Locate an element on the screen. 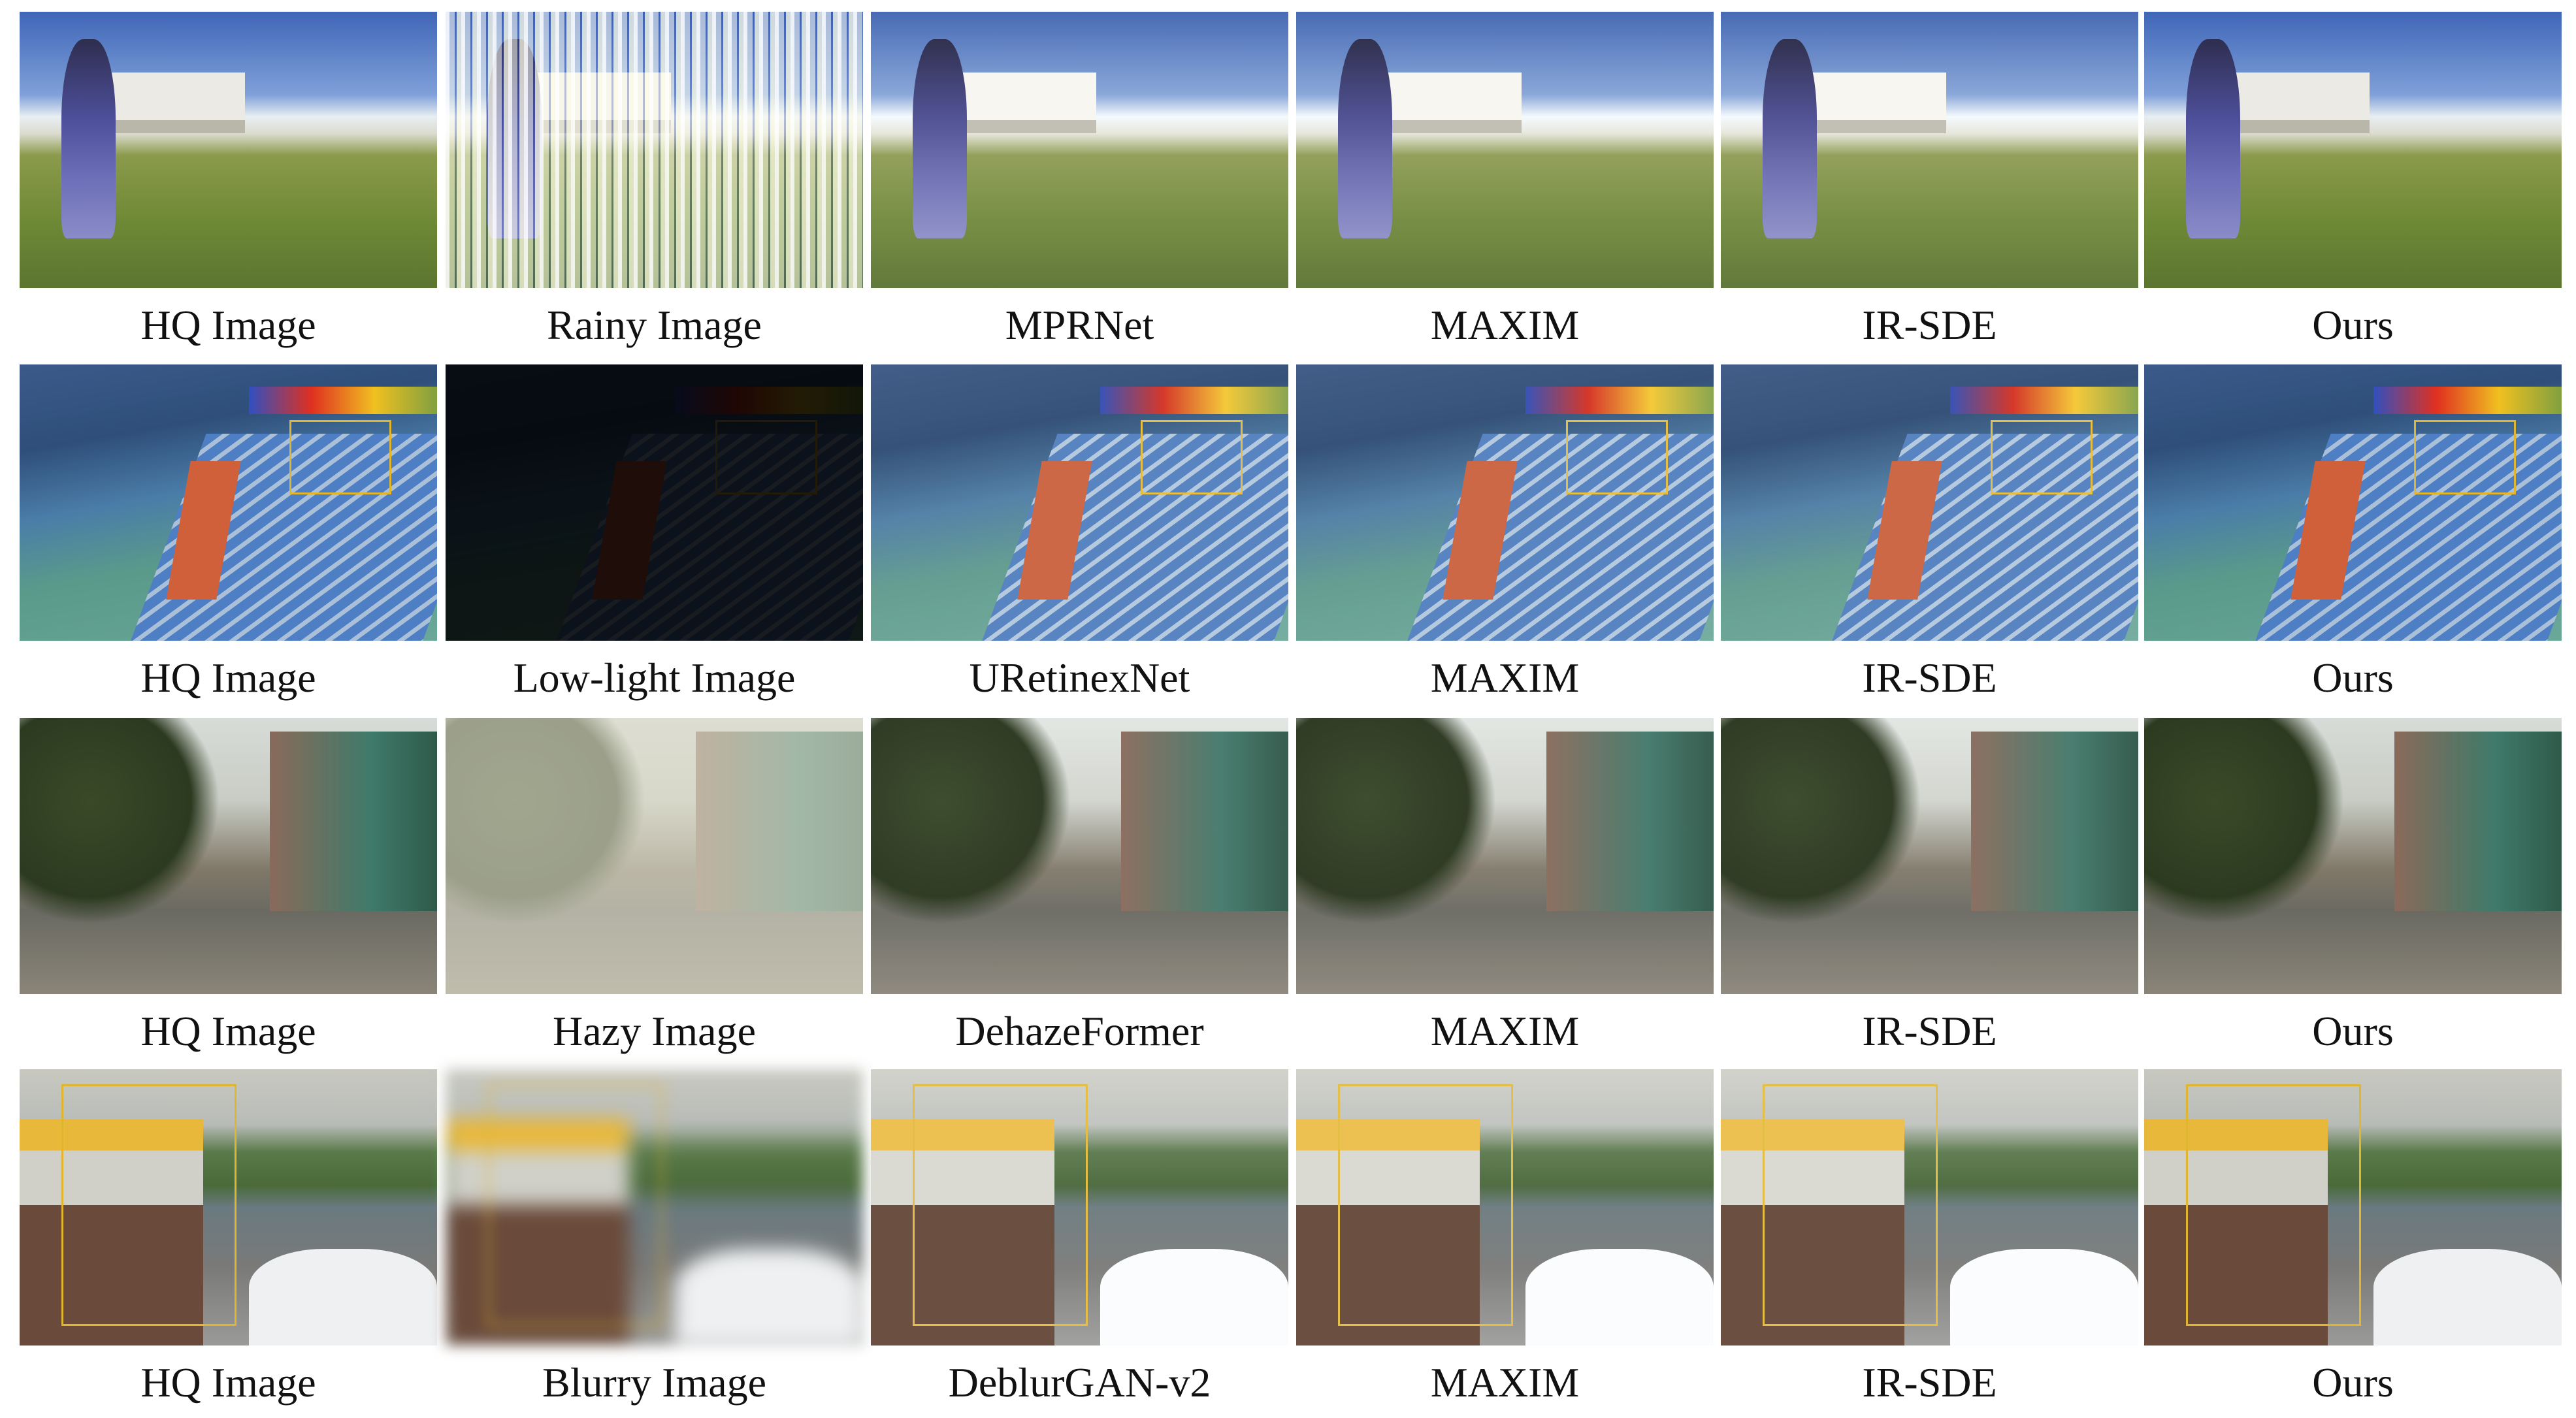 This screenshot has height=1418, width=2576. image-caption: Low-light Image is located at coordinates (654, 677).